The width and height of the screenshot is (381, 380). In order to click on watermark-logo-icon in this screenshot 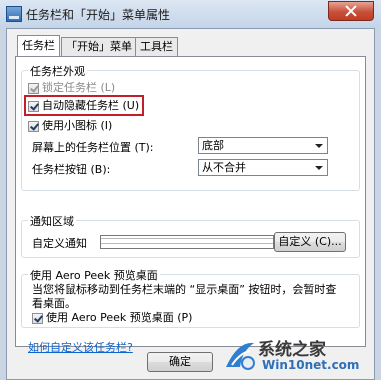, I will do `click(240, 356)`.